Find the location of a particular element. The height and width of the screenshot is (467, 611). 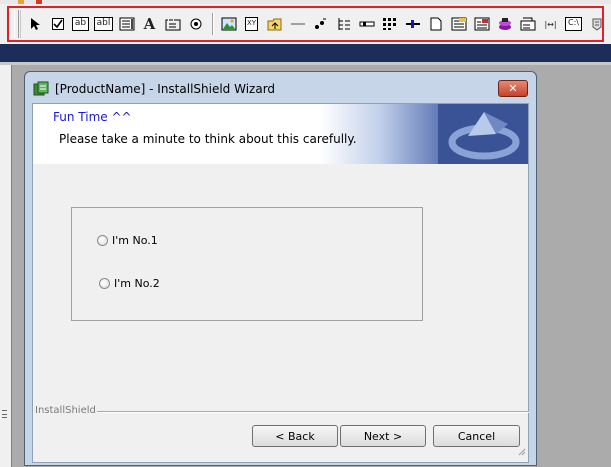

radio-option-2: I'm No.2 is located at coordinates (129, 283).